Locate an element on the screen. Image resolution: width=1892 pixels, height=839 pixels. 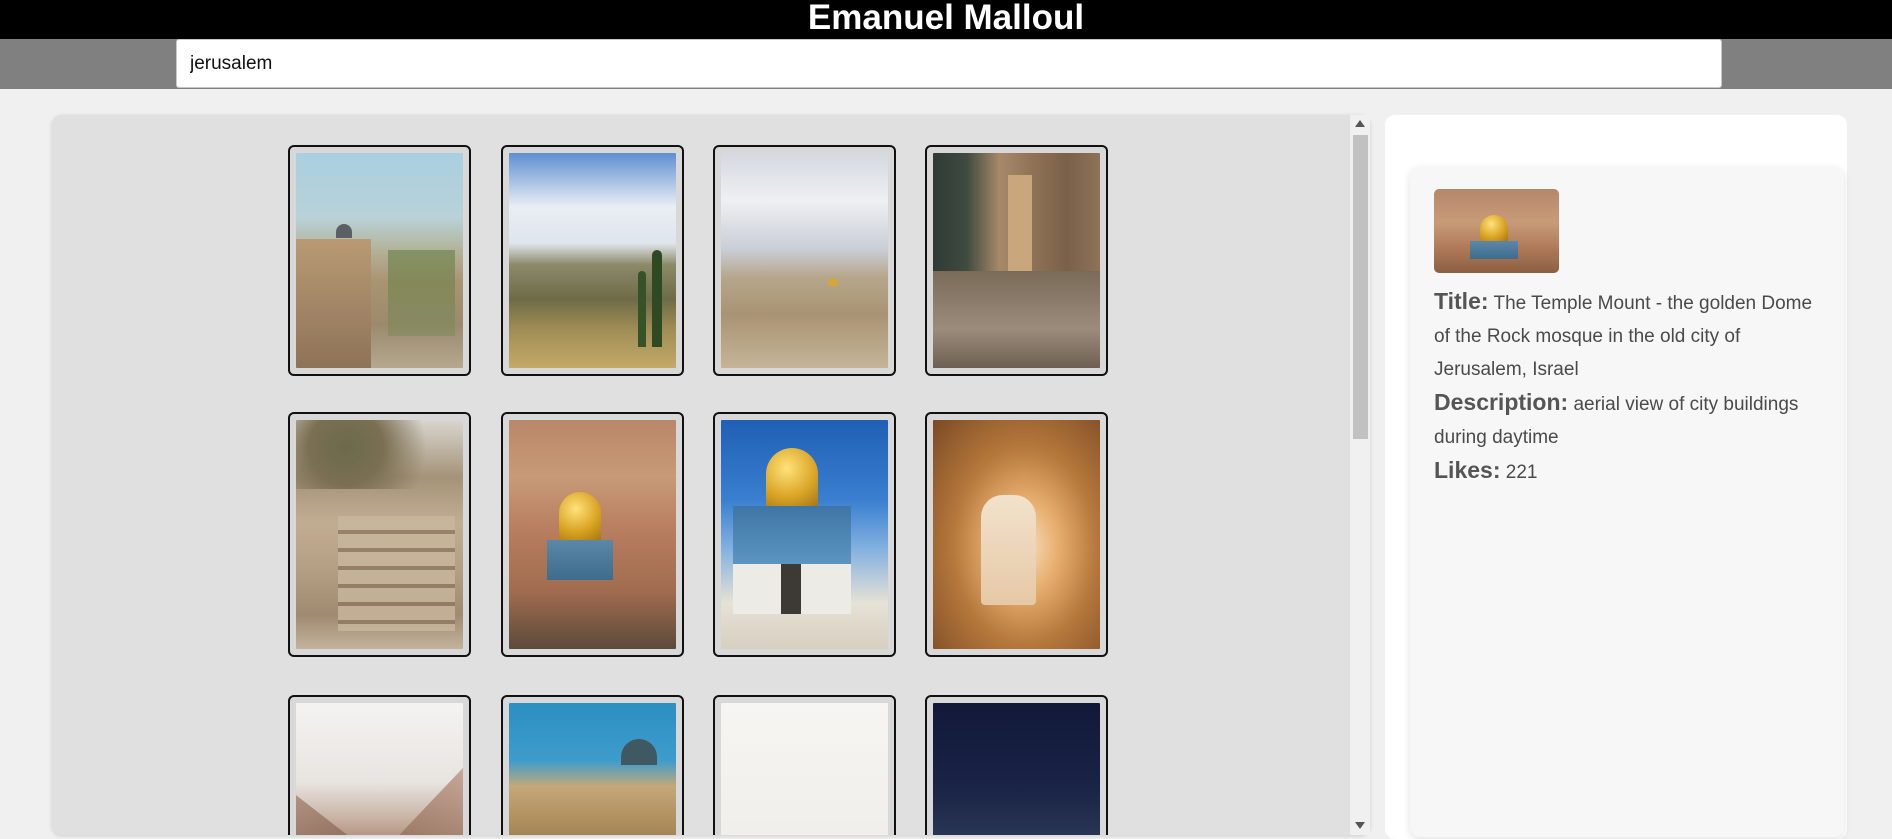
white-haze-photo is located at coordinates (804, 769).